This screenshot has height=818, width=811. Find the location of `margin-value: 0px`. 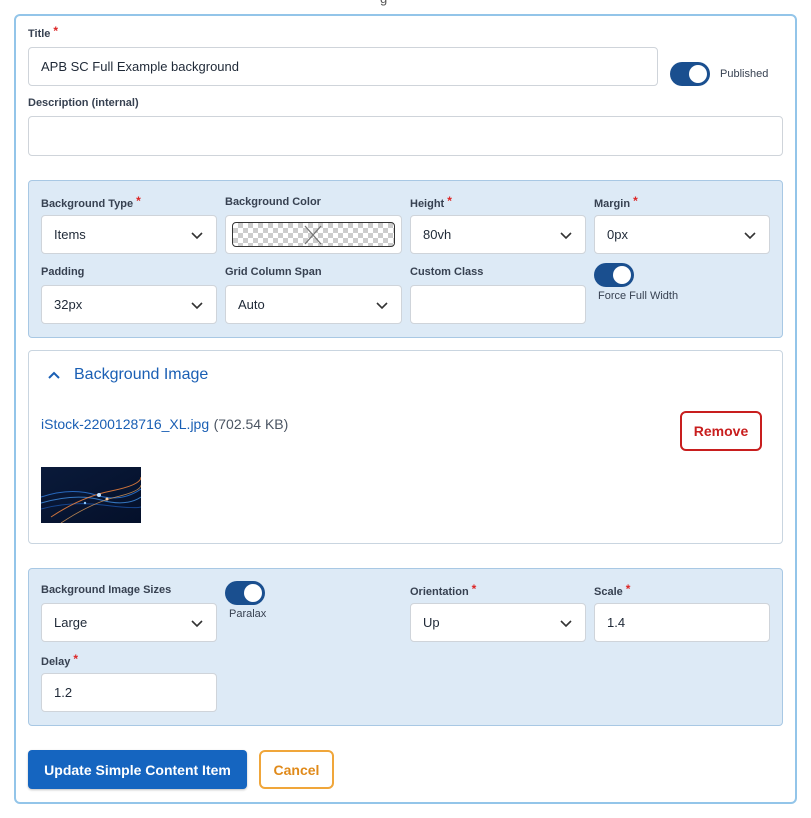

margin-value: 0px is located at coordinates (617, 234).